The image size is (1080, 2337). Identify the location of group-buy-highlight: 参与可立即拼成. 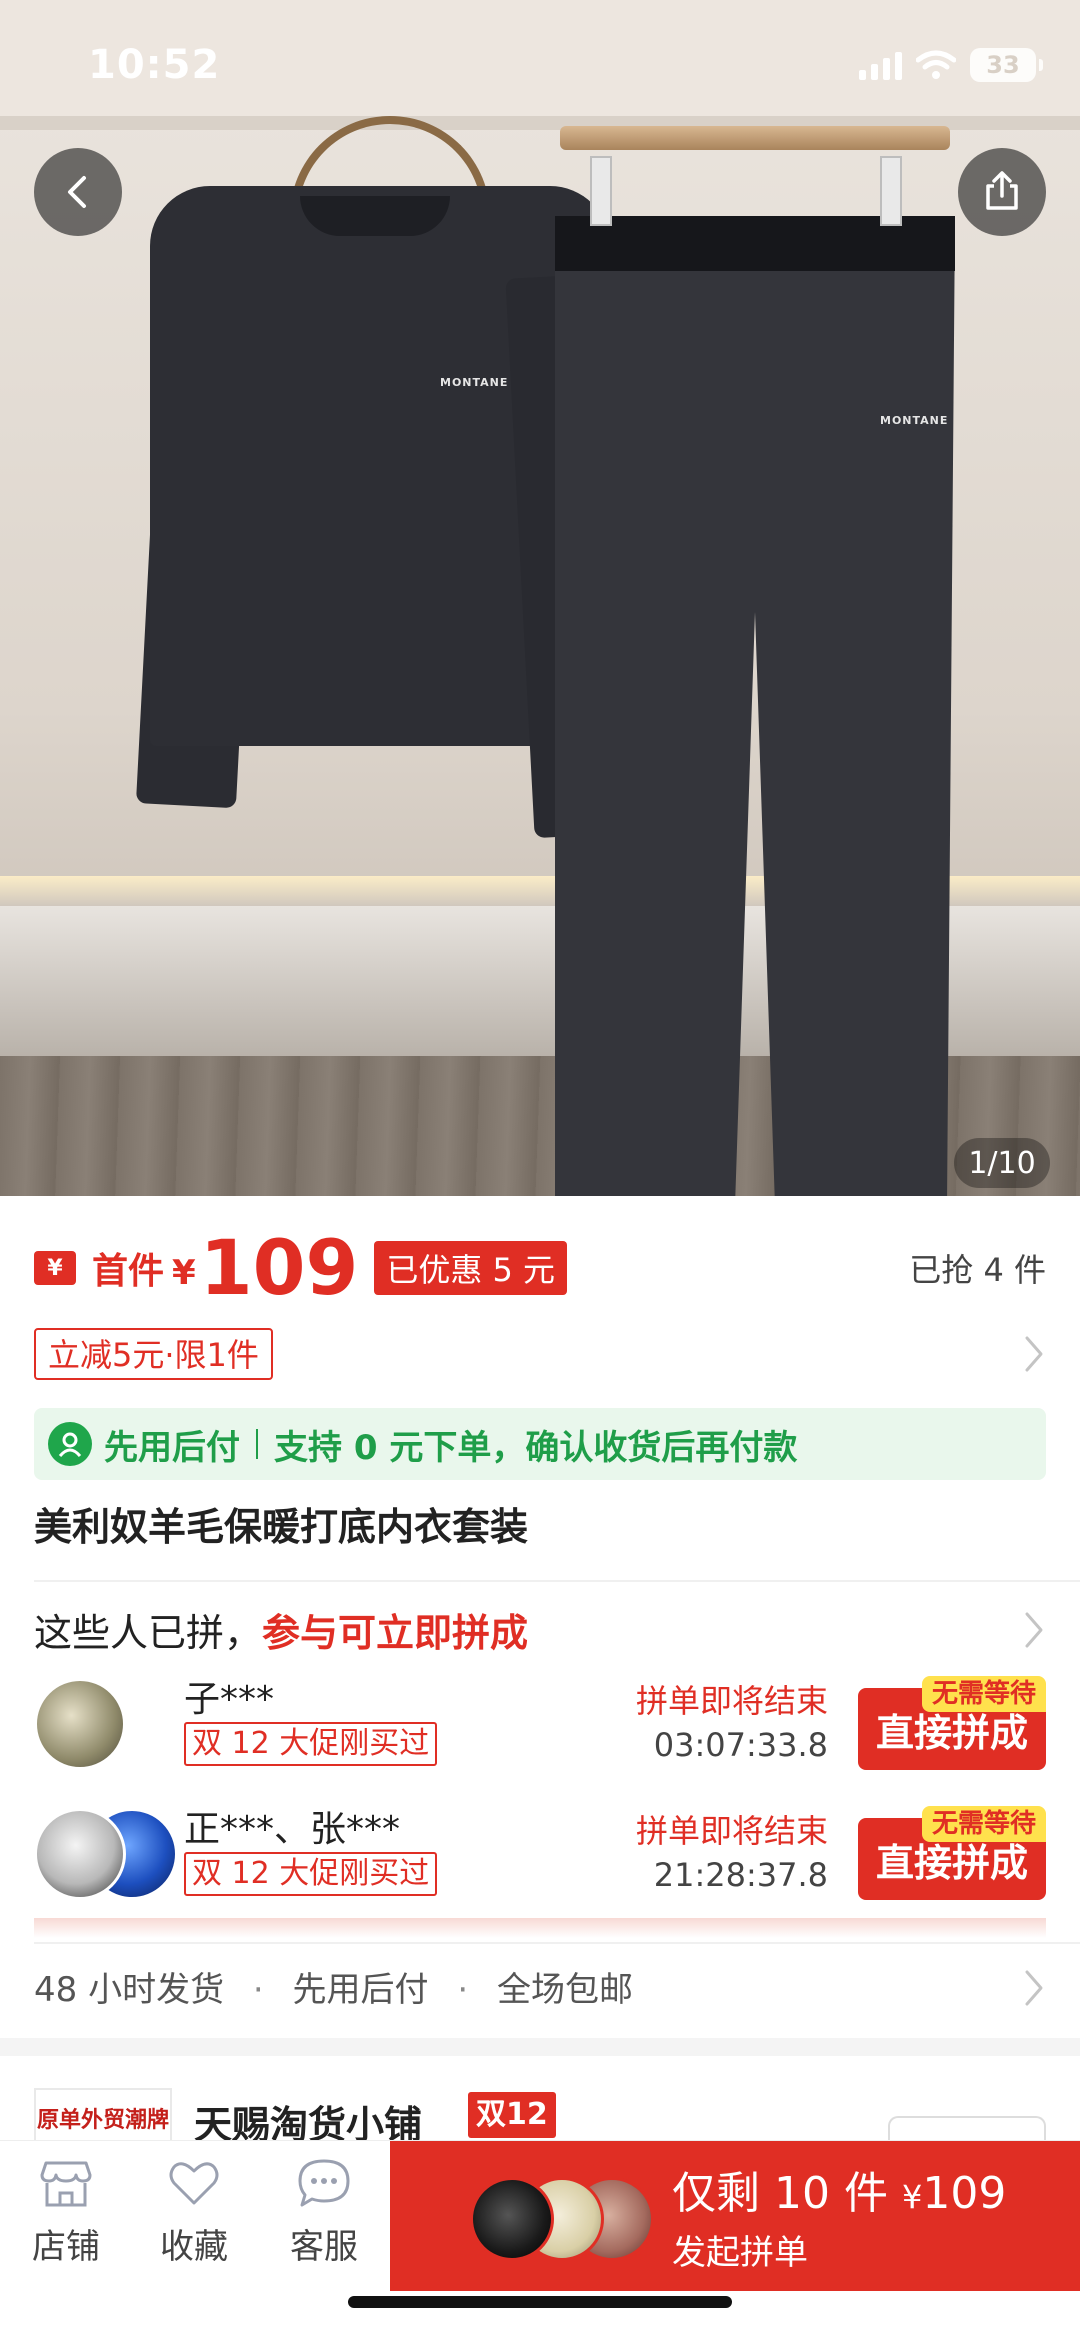
(395, 1633).